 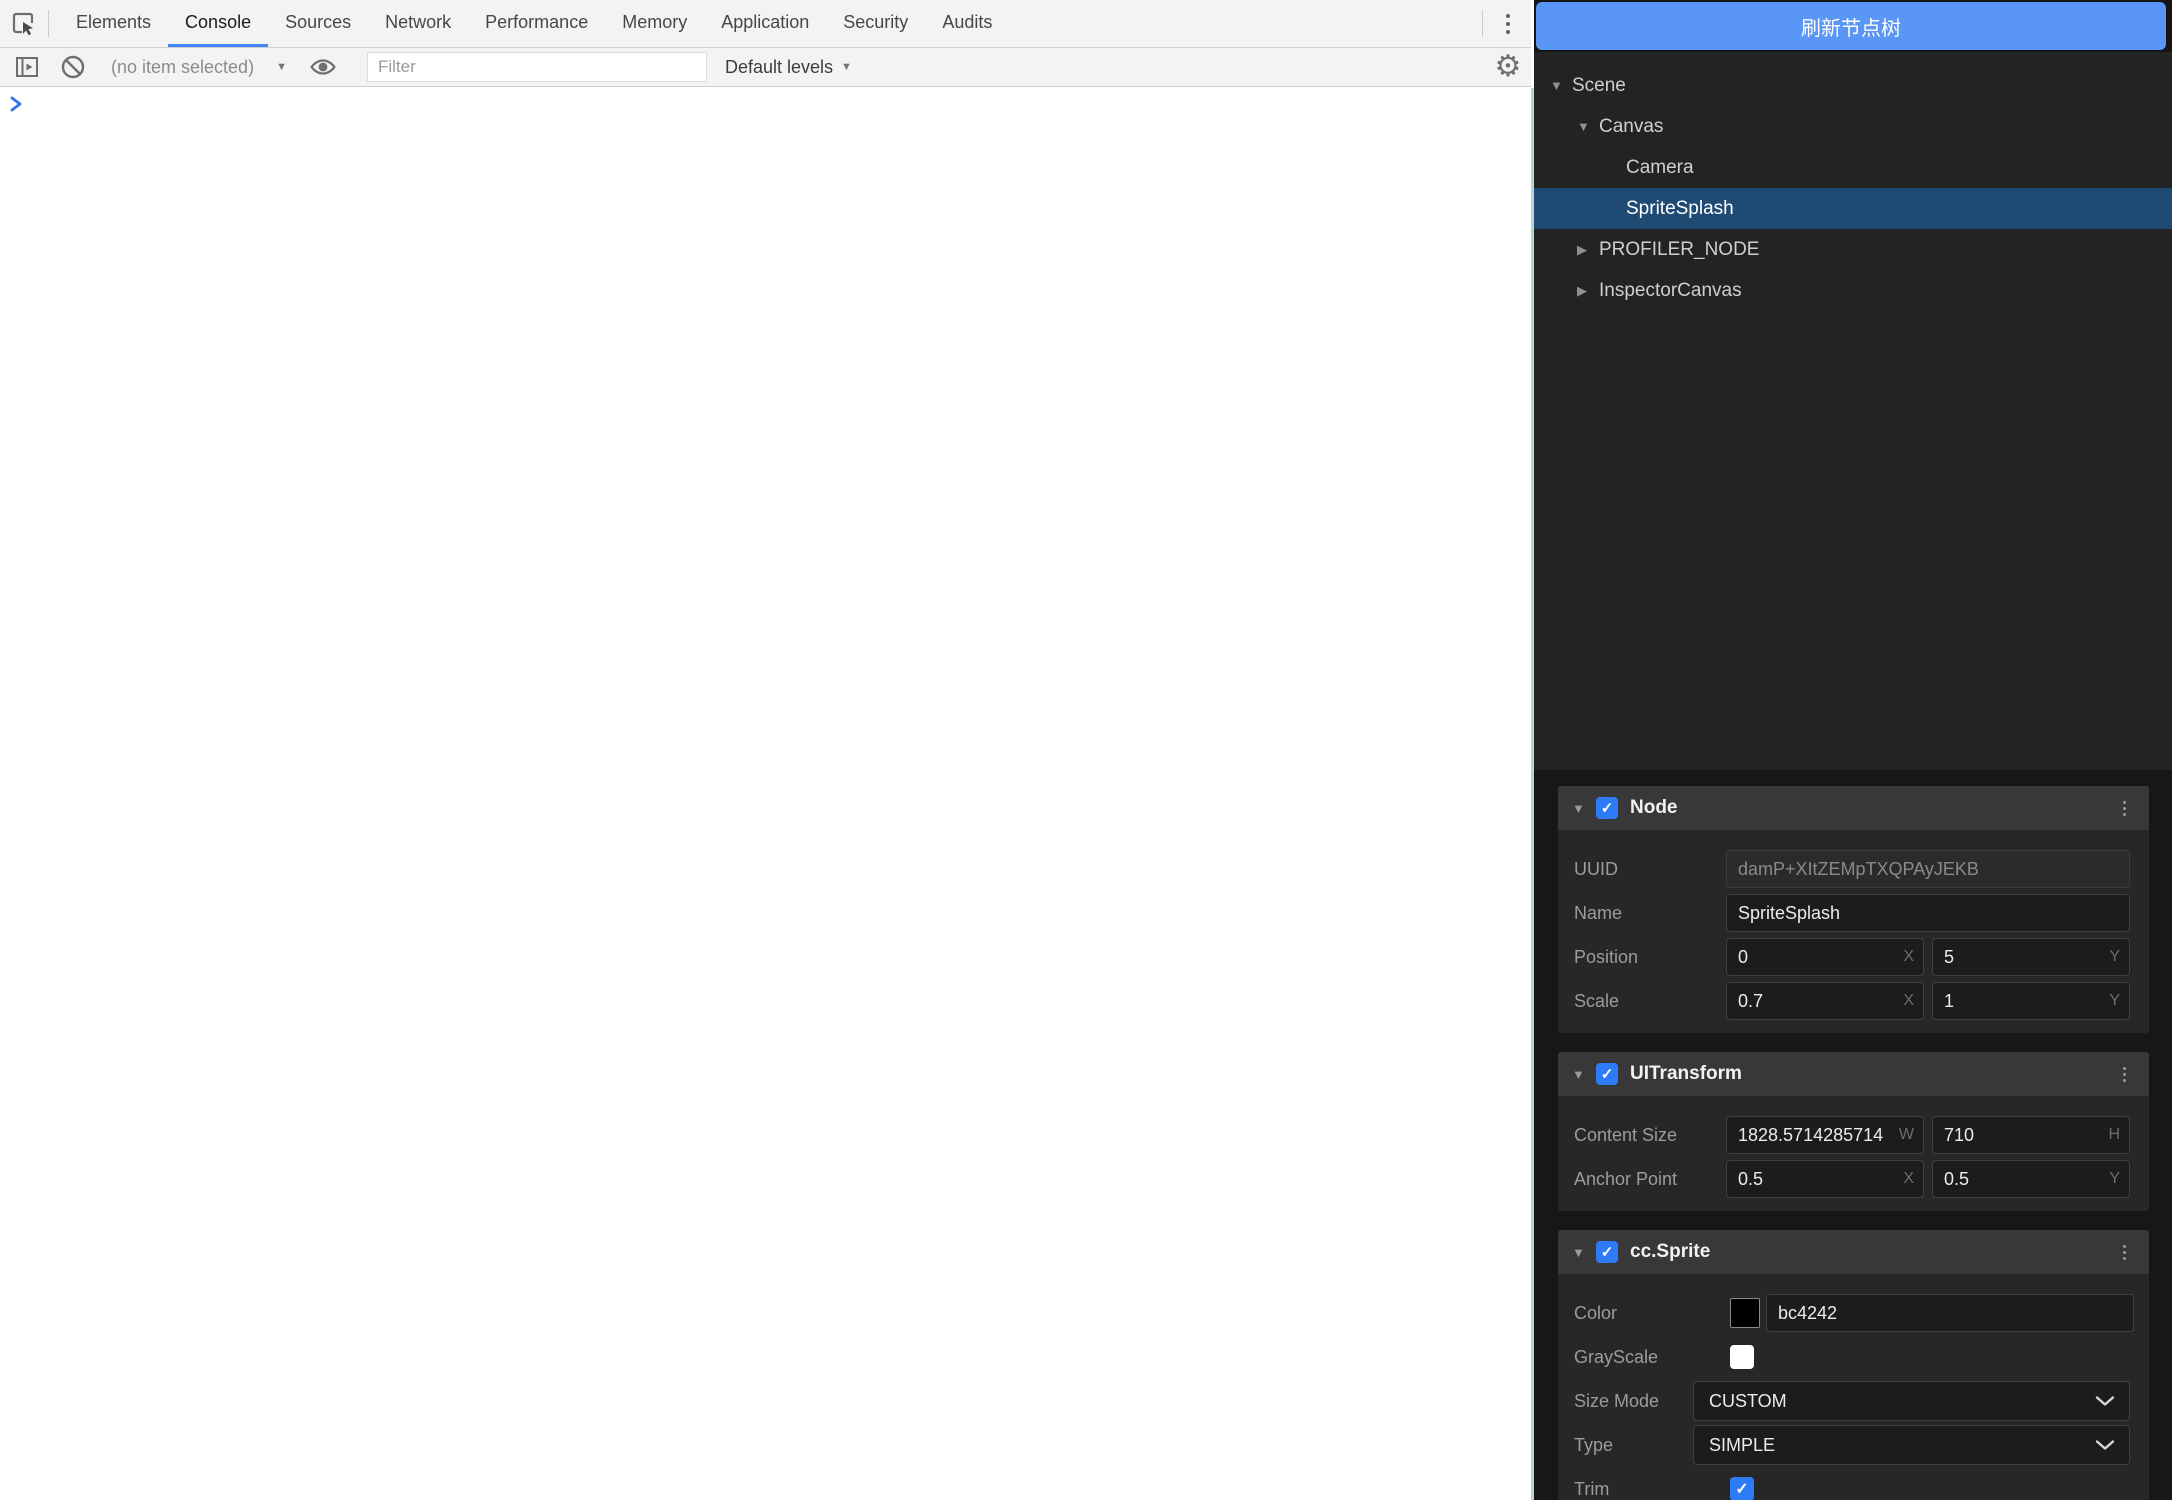 I want to click on tab-security: Security, so click(x=875, y=23).